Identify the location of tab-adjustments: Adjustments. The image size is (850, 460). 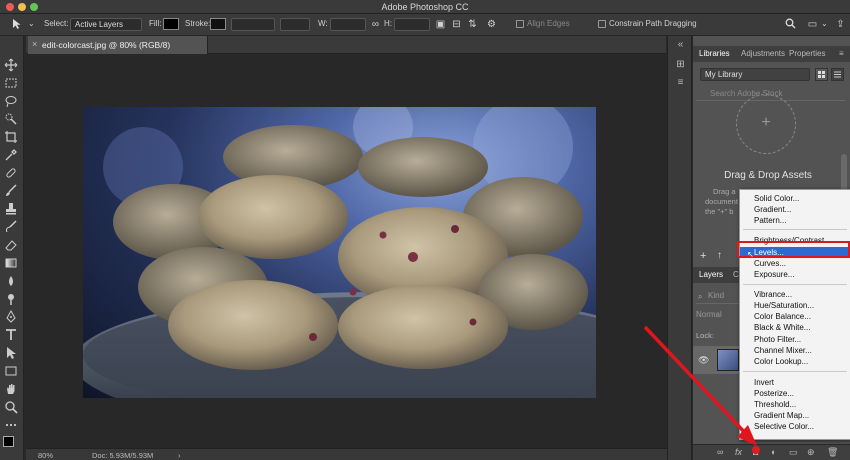
(763, 53).